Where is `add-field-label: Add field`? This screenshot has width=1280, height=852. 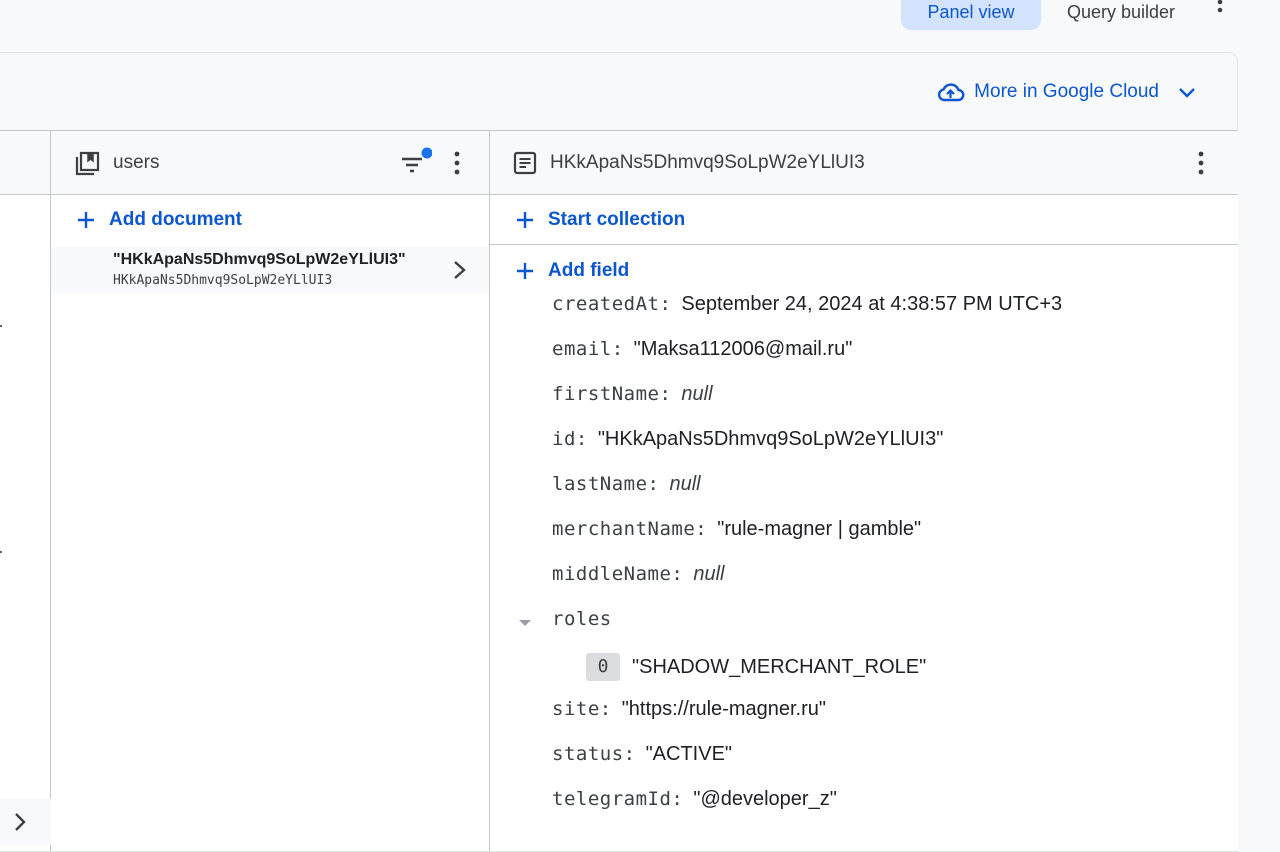 add-field-label: Add field is located at coordinates (589, 270).